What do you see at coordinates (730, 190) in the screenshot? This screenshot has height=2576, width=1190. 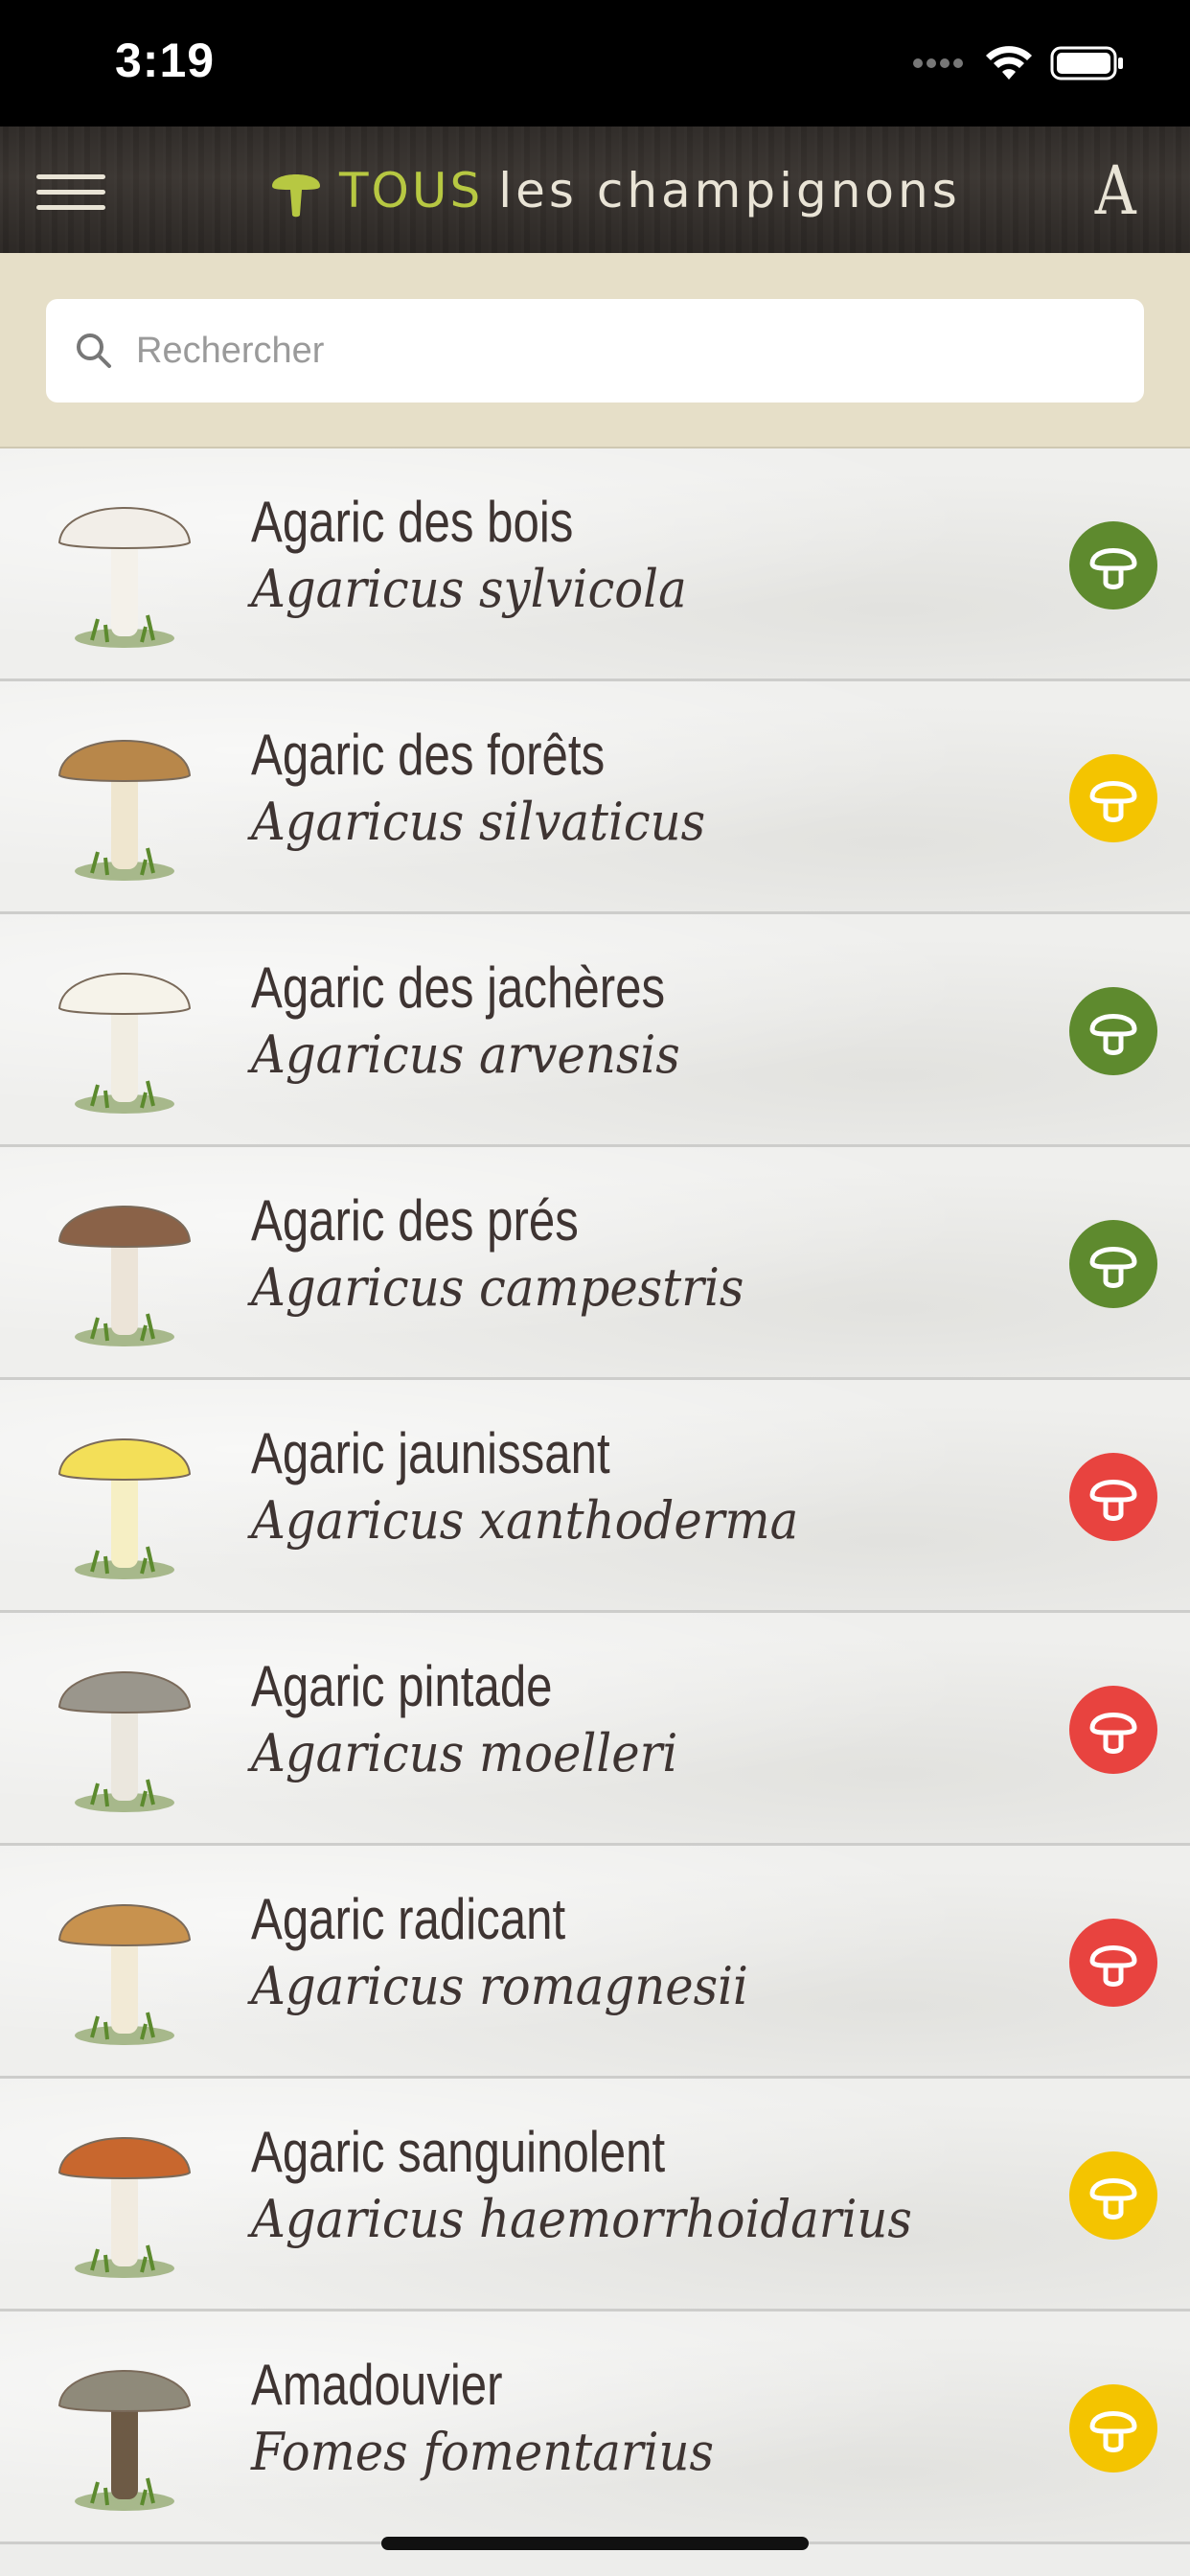 I see `title-text: les champignons` at bounding box center [730, 190].